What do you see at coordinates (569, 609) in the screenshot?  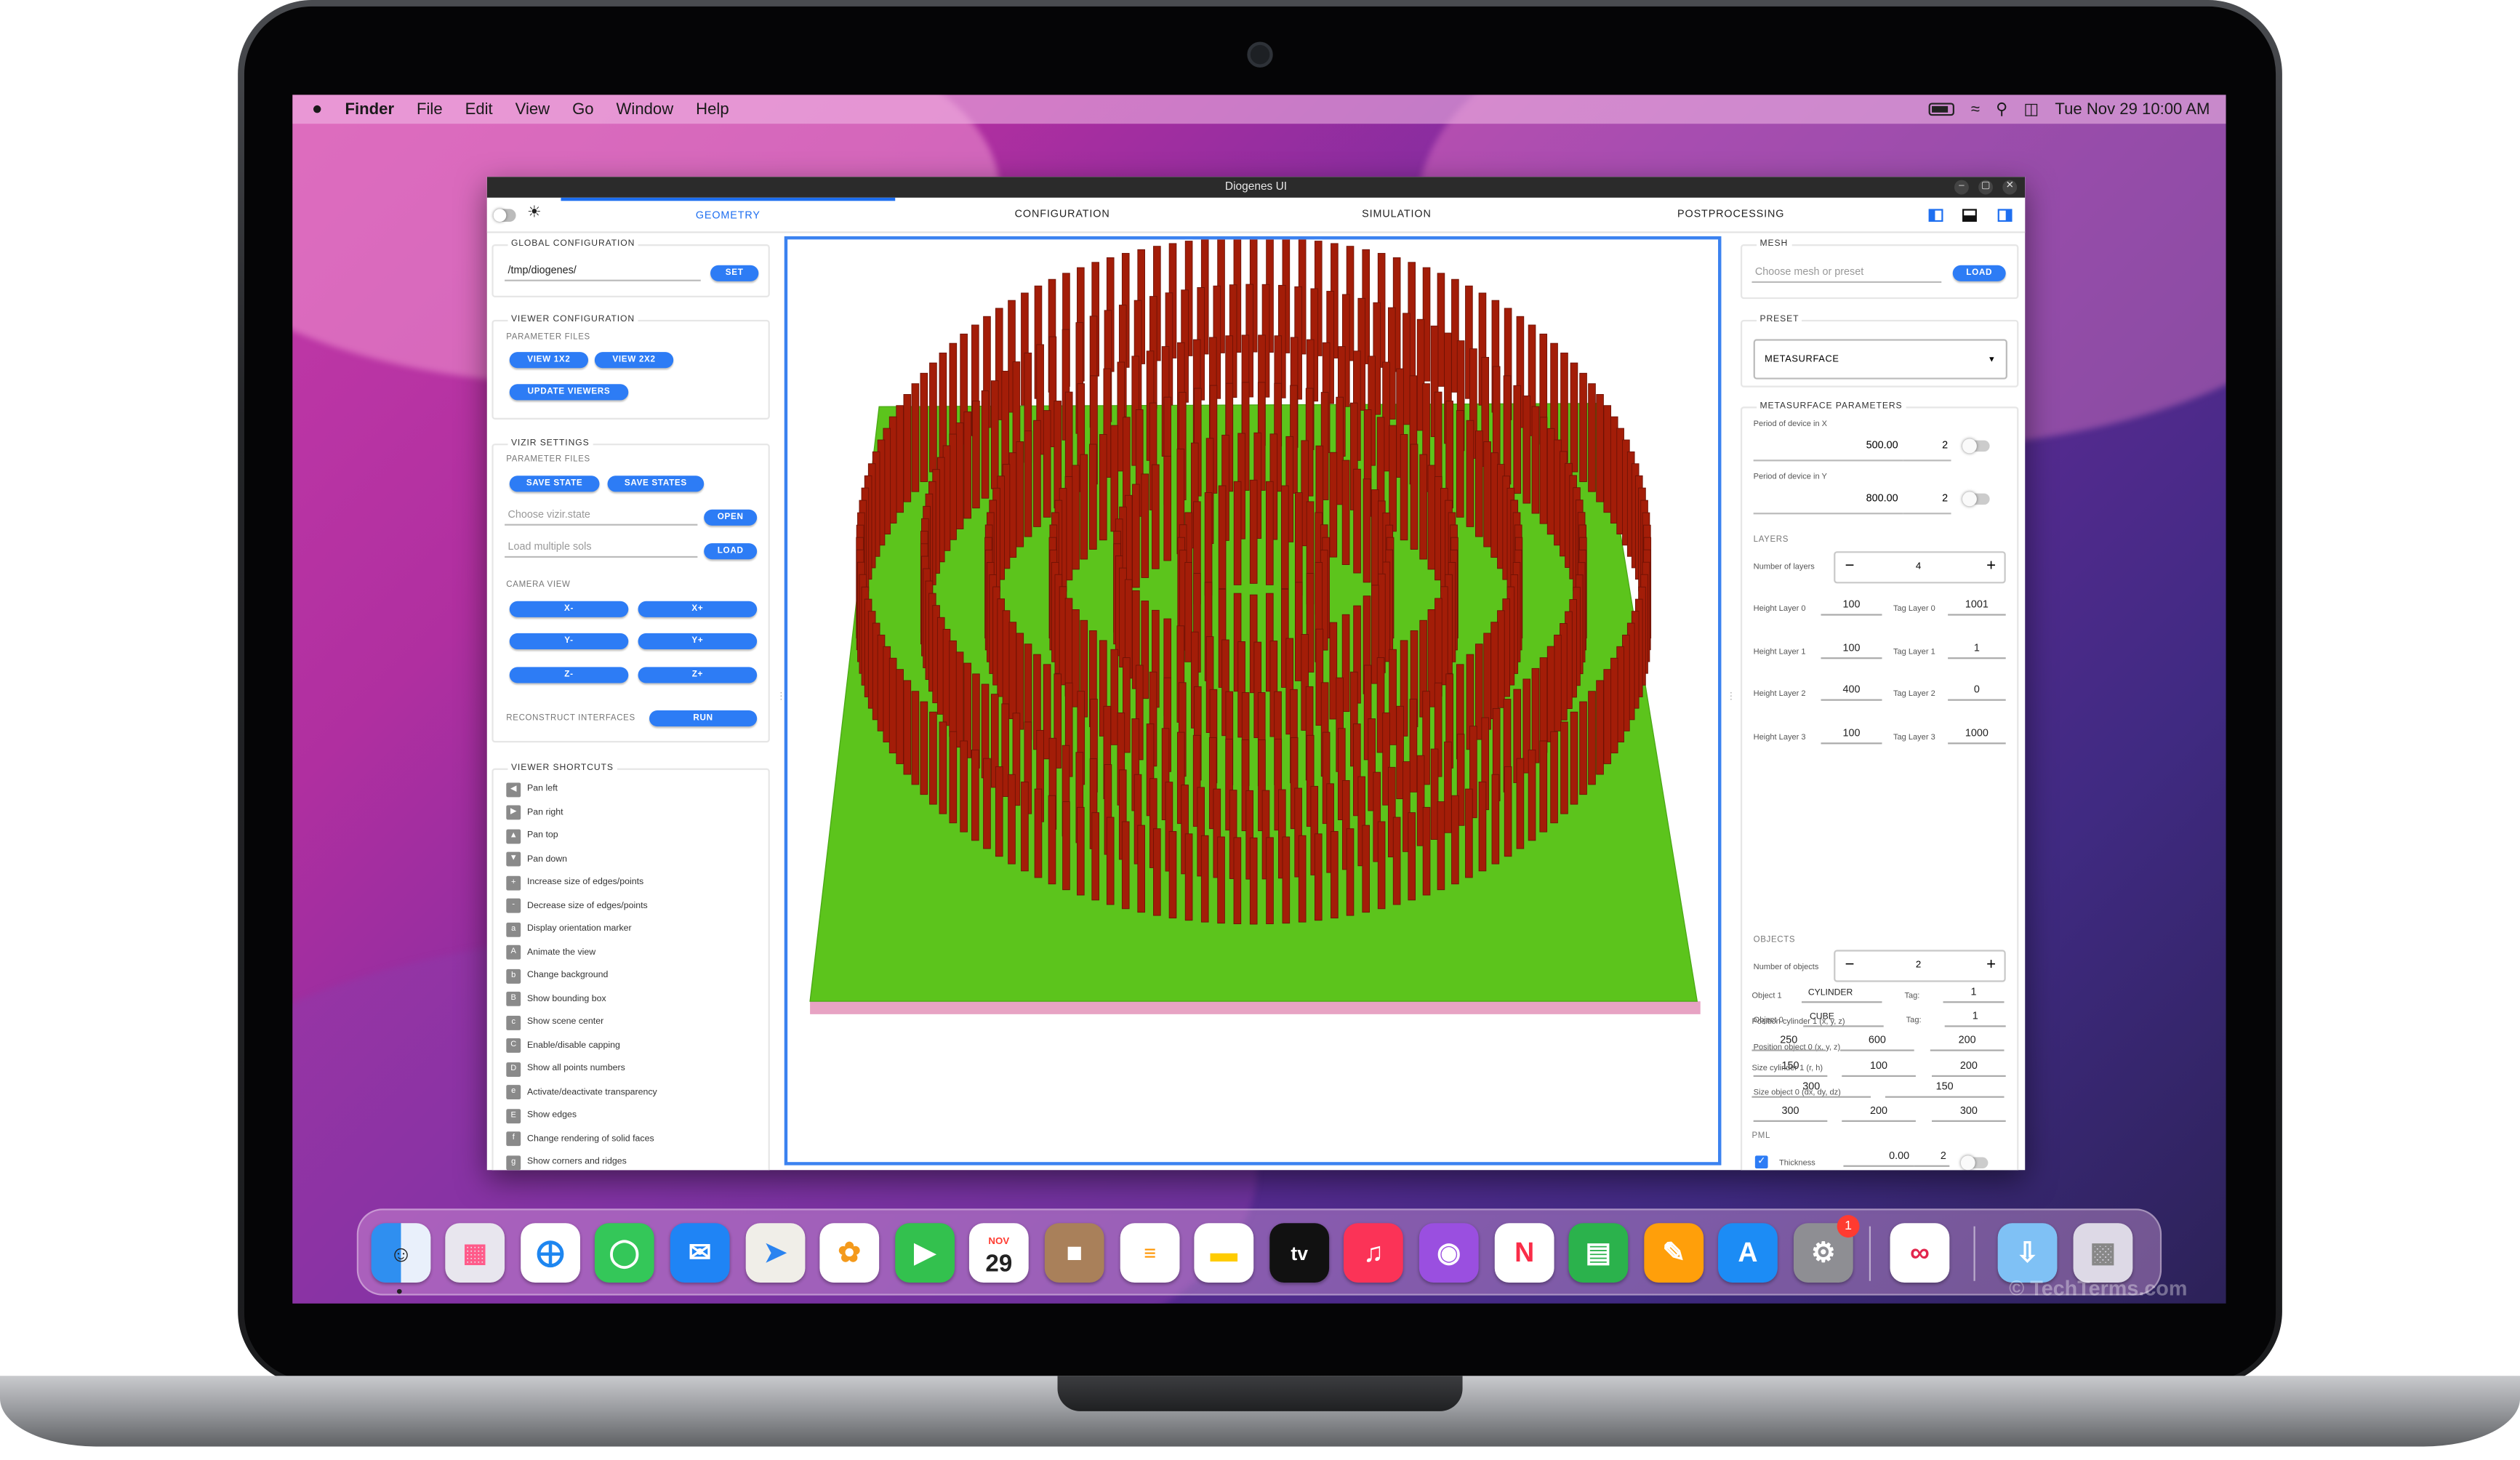 I see `camera-x-minus-button: X-` at bounding box center [569, 609].